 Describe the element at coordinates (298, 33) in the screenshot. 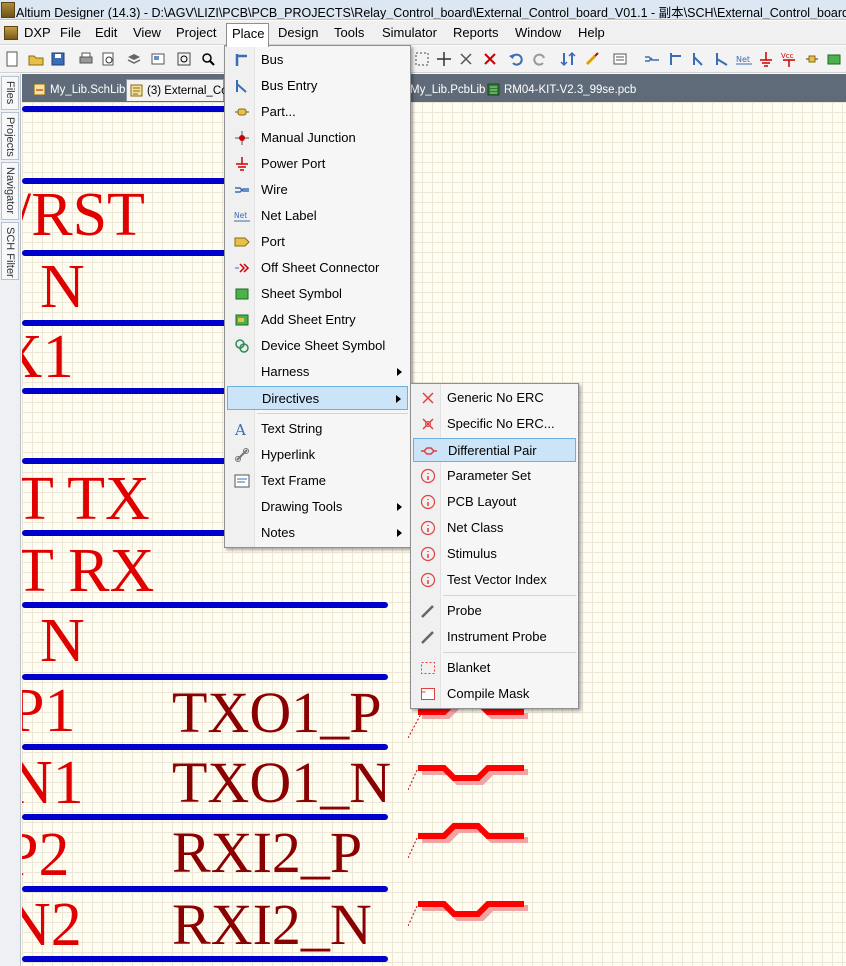

I see `menu-design: Design` at that location.